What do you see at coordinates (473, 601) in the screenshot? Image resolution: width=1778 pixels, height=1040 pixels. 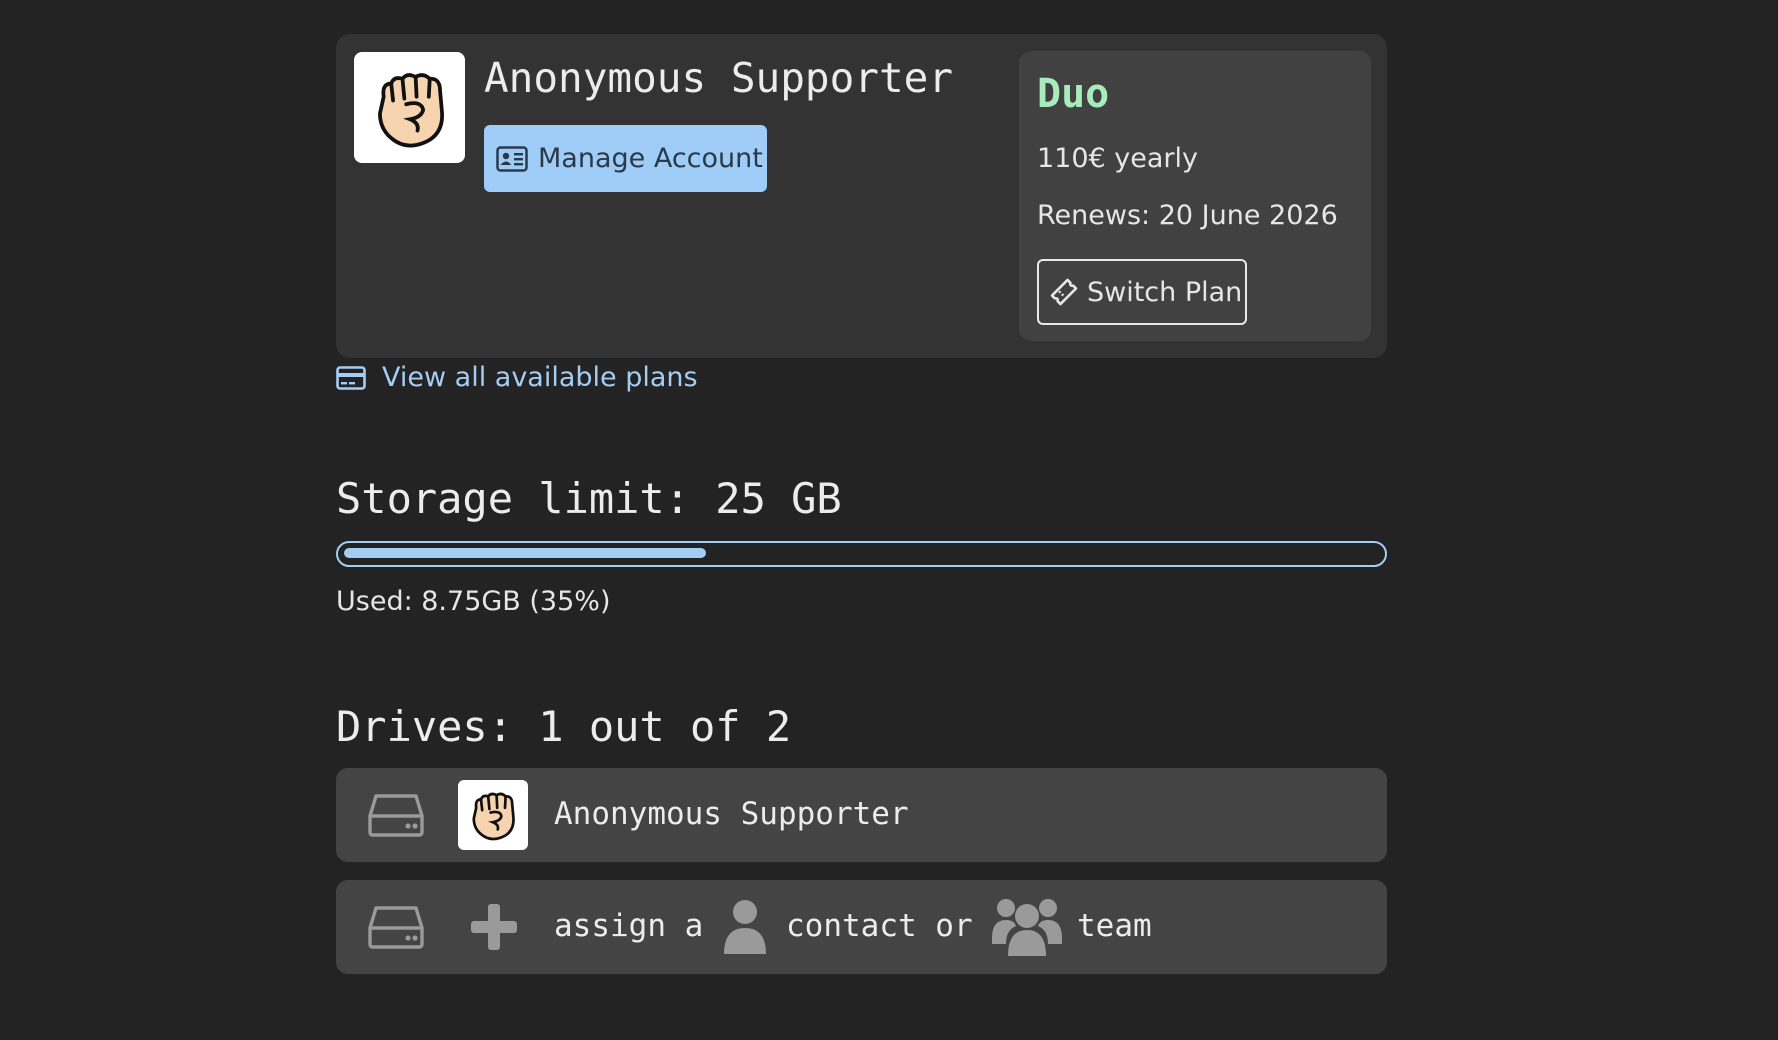 I see `storage-used-text: Used: 8.75GB (35%)` at bounding box center [473, 601].